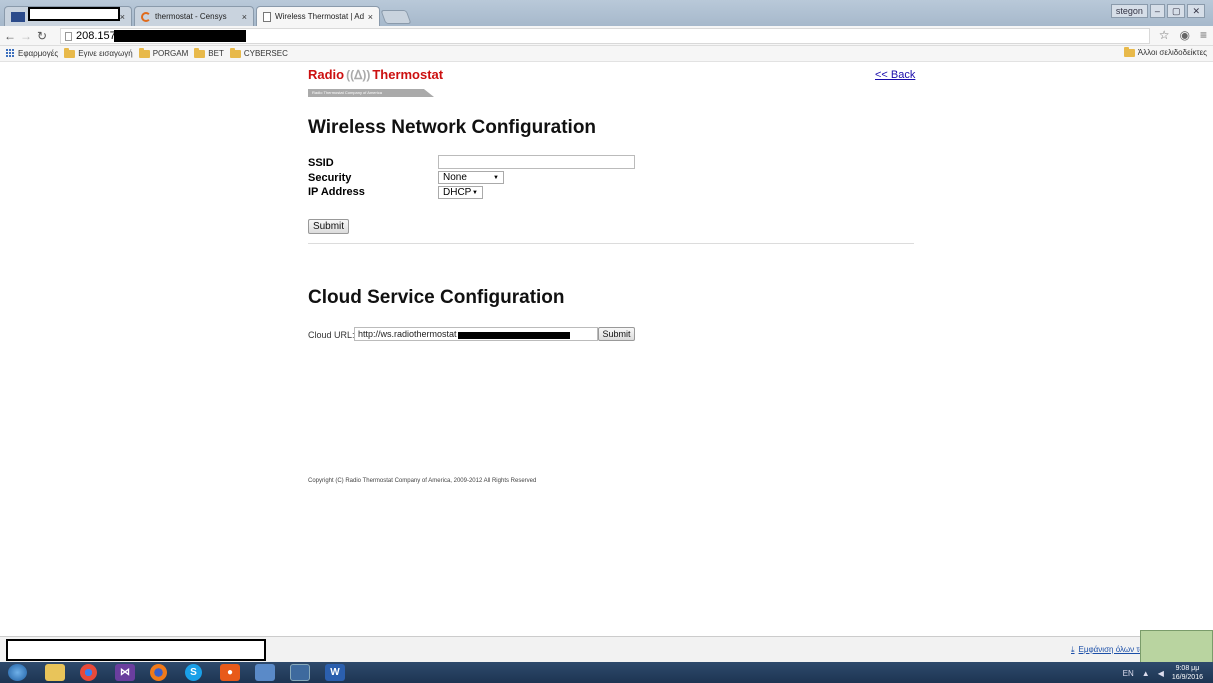 The height and width of the screenshot is (683, 1213). I want to click on menu-icon: ≡, so click(1203, 35).